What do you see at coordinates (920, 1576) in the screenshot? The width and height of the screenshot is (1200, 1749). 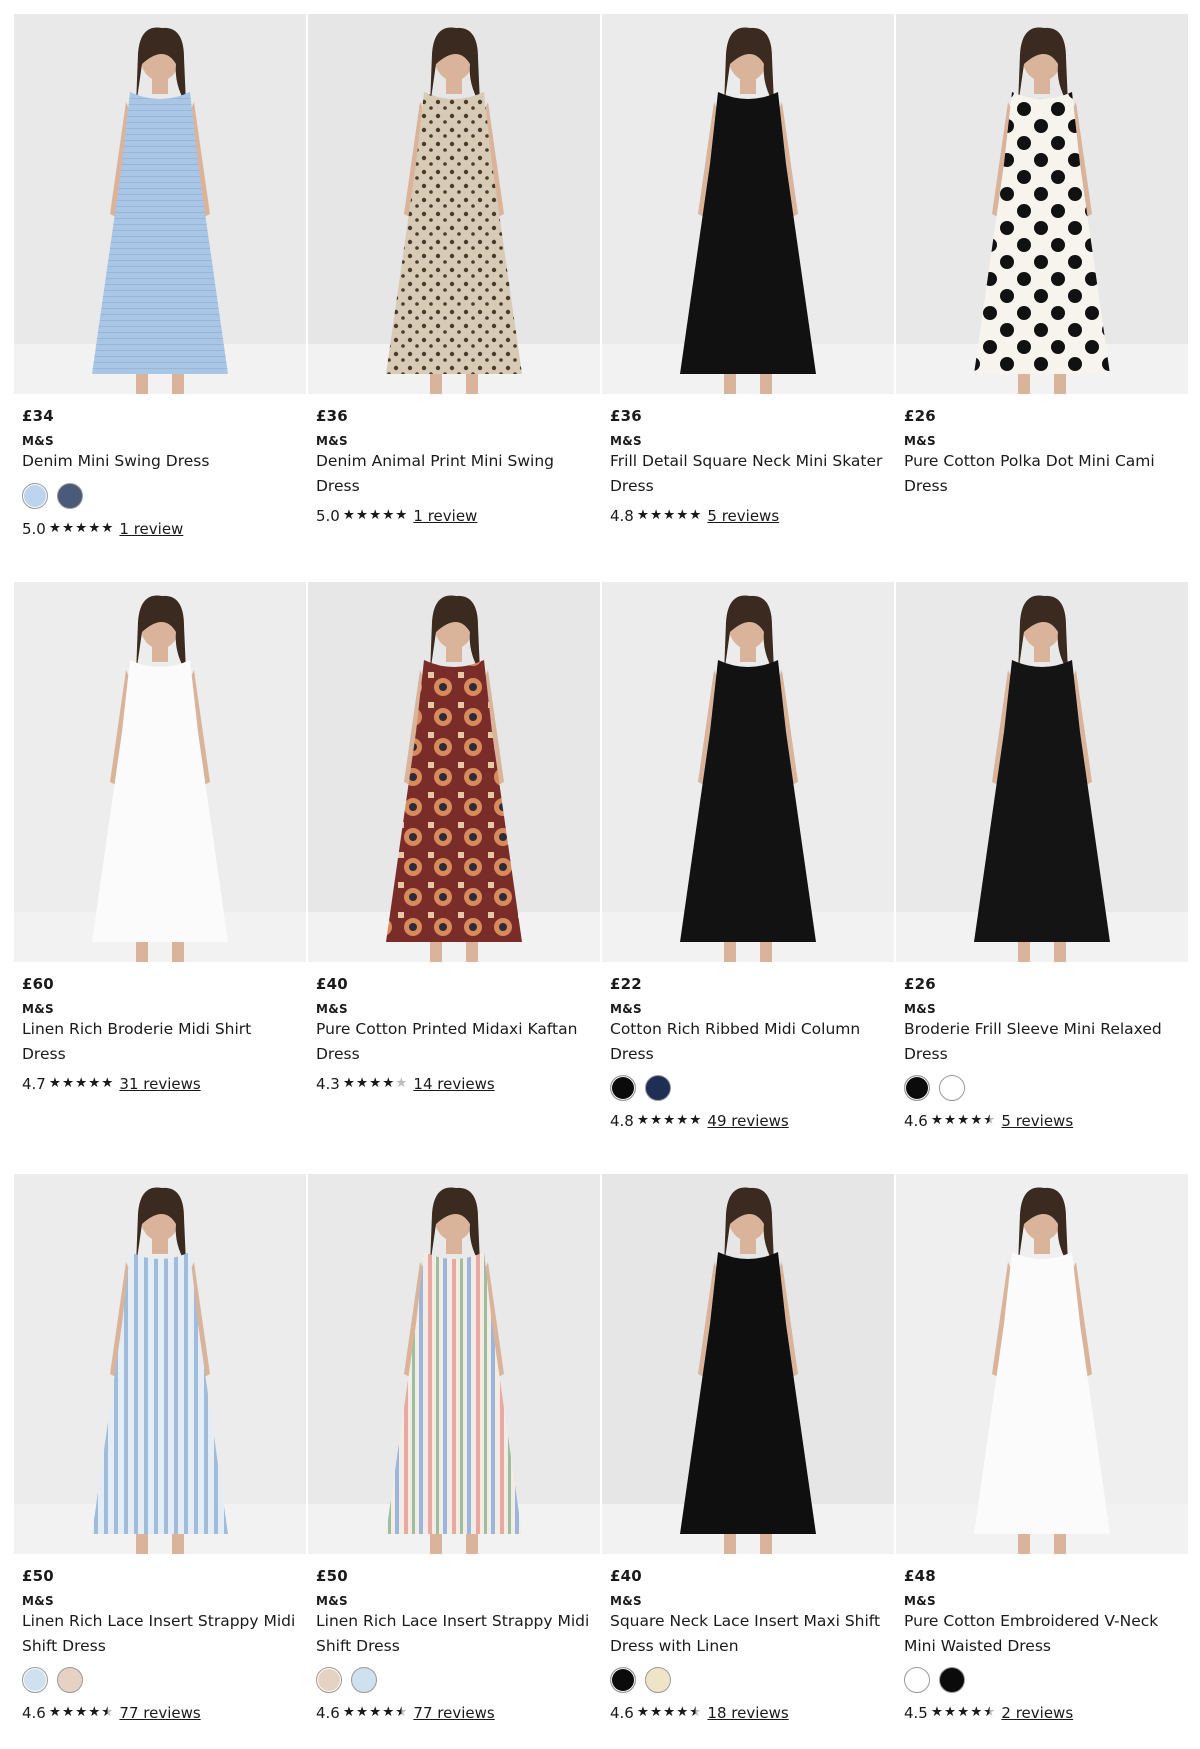 I see `product-price: £48` at bounding box center [920, 1576].